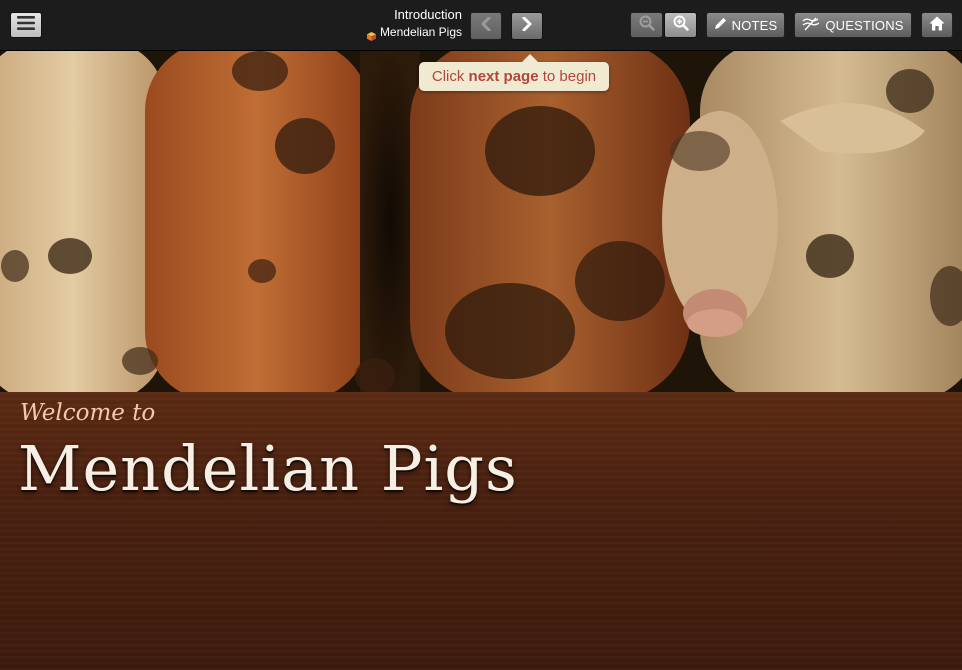 The image size is (962, 670). Describe the element at coordinates (88, 413) in the screenshot. I see `welcome-intro: Welcome to` at that location.